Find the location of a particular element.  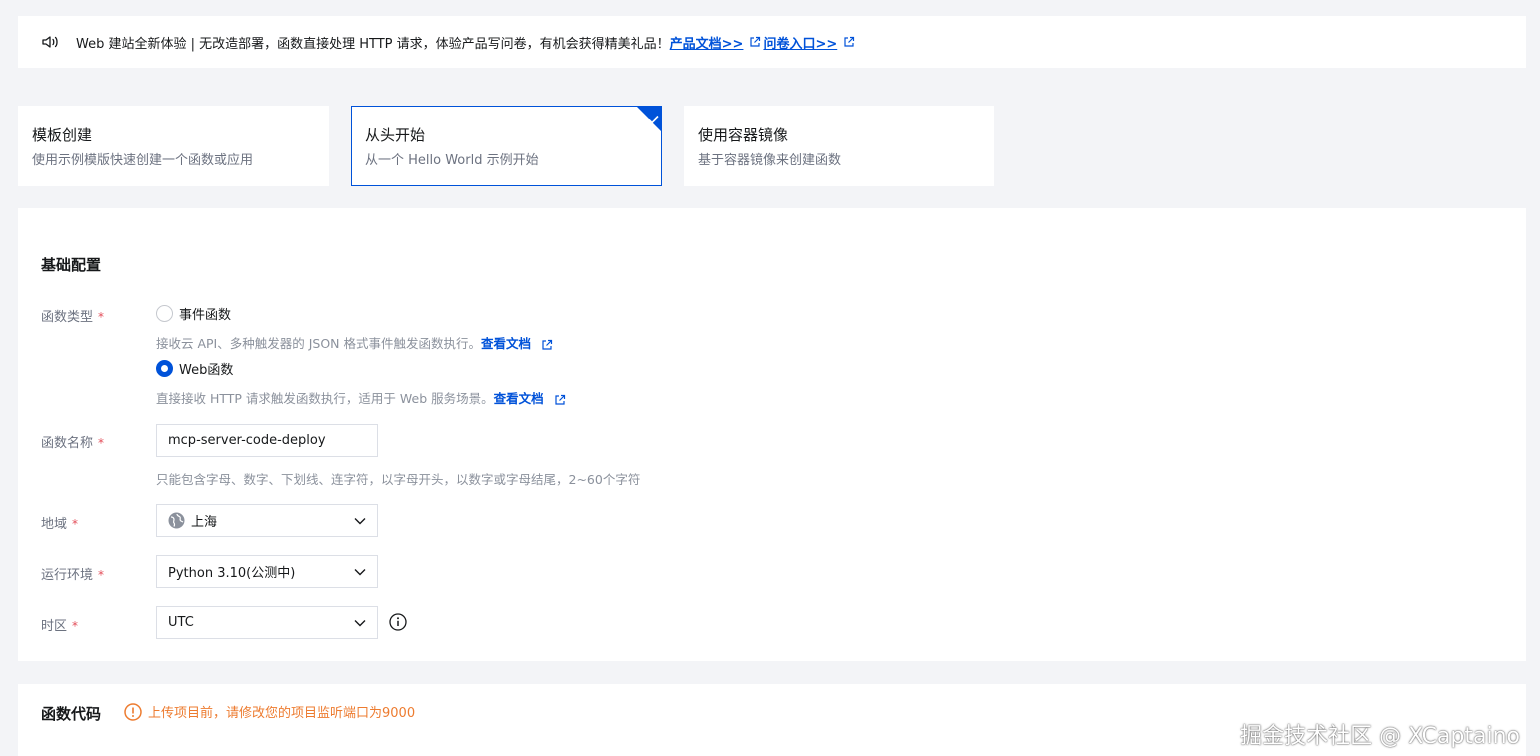

info-icon is located at coordinates (398, 622).